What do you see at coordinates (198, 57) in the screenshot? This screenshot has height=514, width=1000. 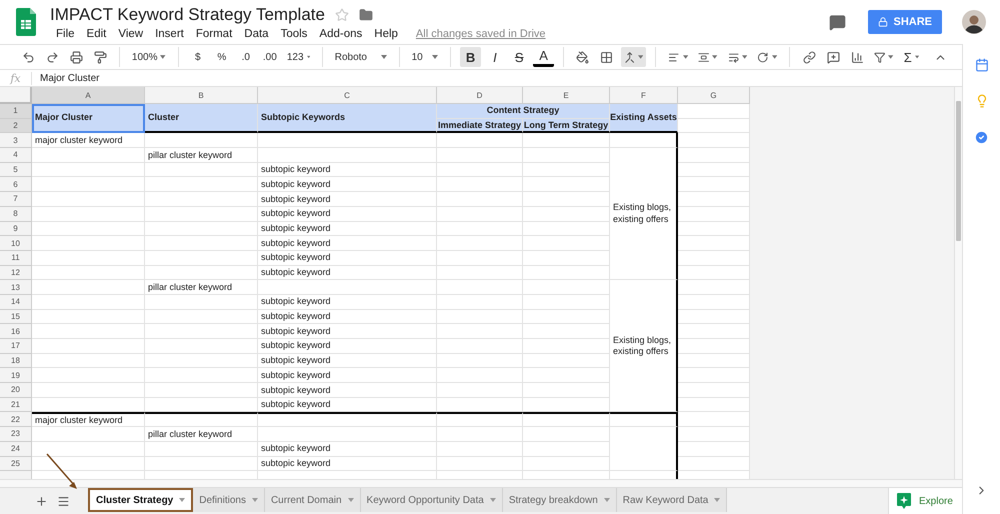 I see `currency-button: $` at bounding box center [198, 57].